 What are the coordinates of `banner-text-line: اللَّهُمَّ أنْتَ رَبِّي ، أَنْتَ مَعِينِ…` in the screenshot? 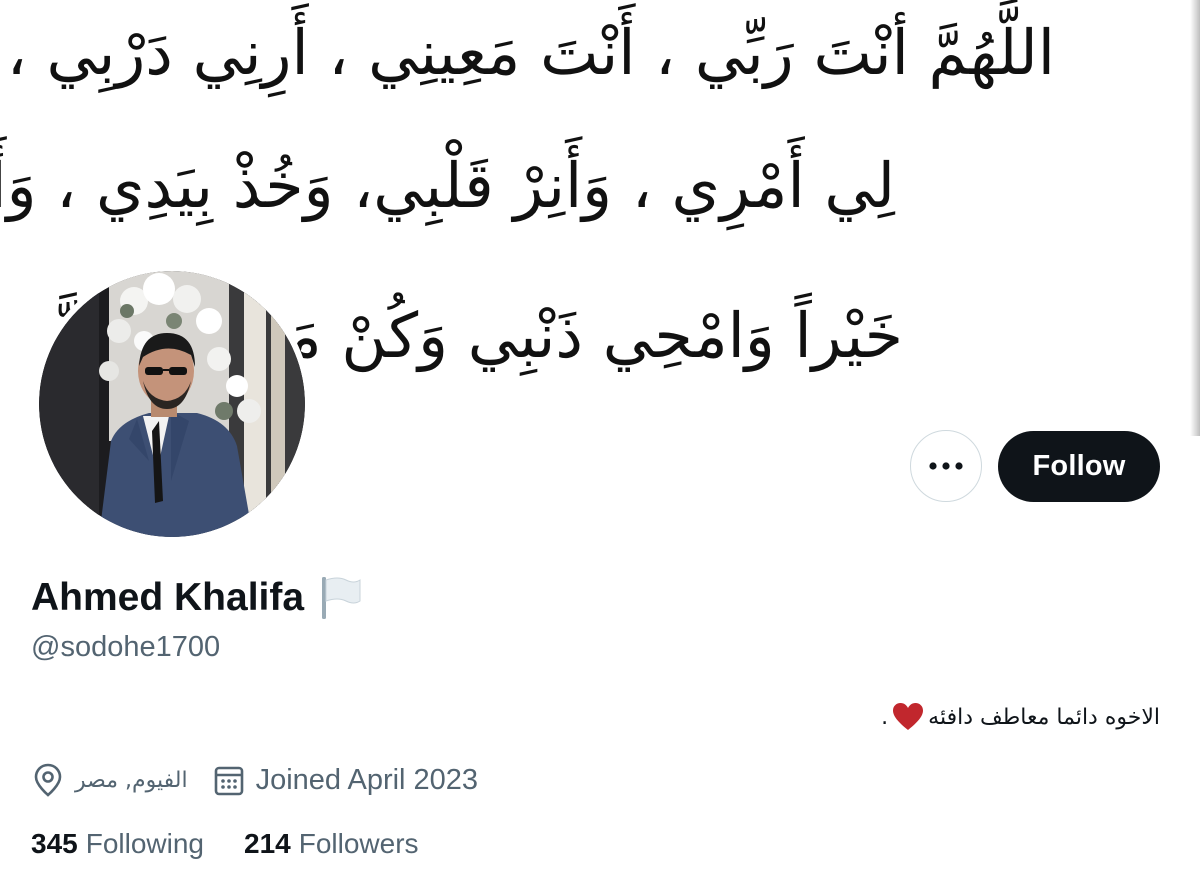 It's located at (527, 52).